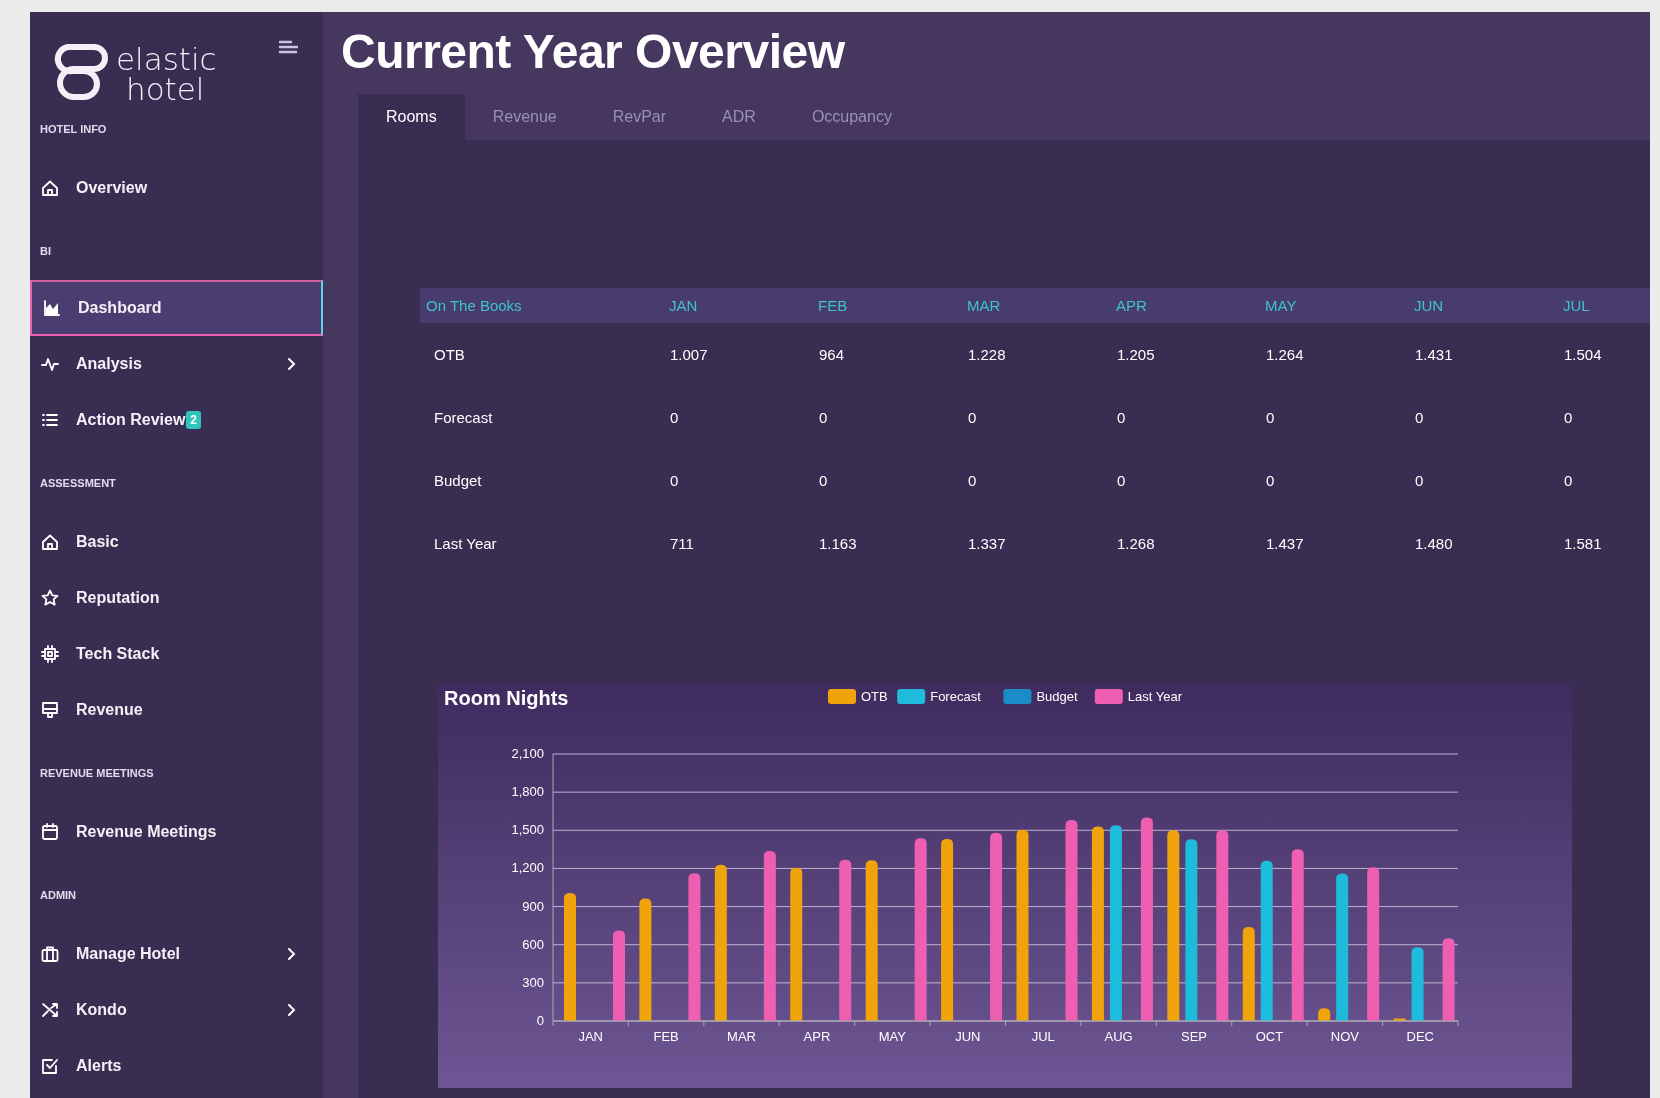 This screenshot has width=1660, height=1098. Describe the element at coordinates (176, 188) in the screenshot. I see `nav-item: Overview` at that location.